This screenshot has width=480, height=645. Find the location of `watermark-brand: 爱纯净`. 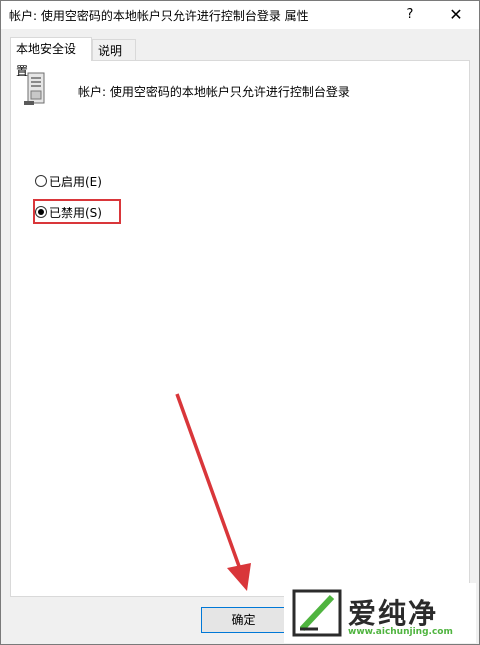

watermark-brand: 爱纯净 is located at coordinates (393, 613).